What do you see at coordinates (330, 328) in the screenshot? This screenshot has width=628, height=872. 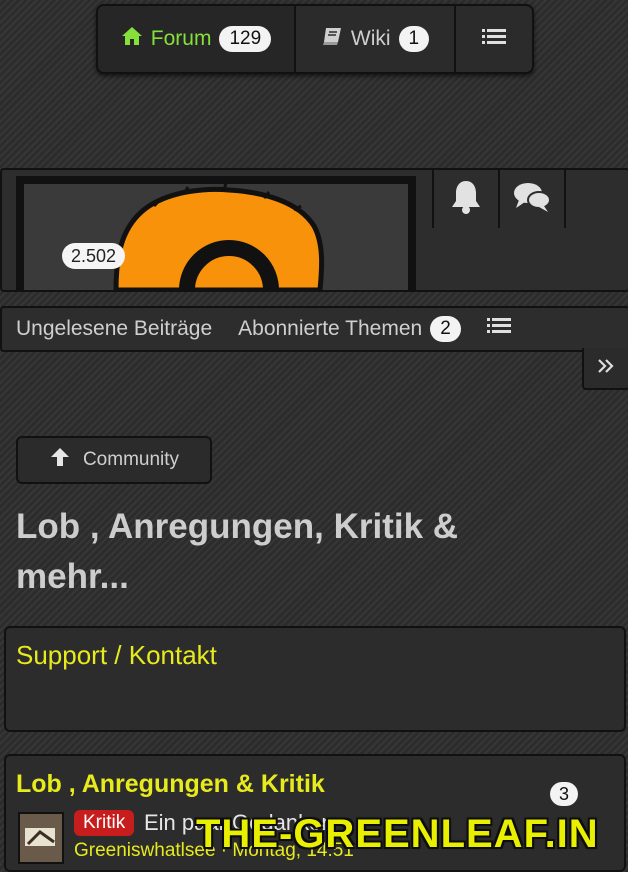 I see `subscribed-topics-label: Abonnierte Themen` at bounding box center [330, 328].